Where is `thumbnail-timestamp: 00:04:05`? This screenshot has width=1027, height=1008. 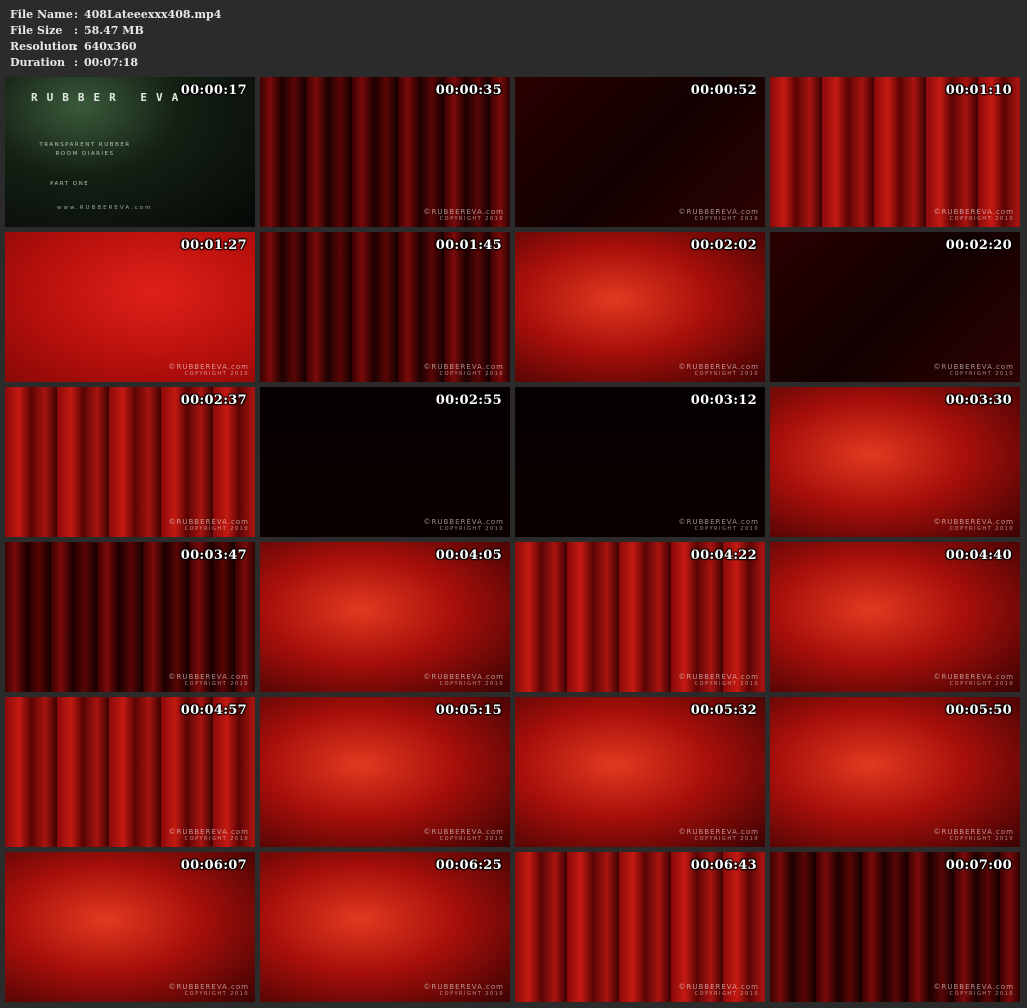 thumbnail-timestamp: 00:04:05 is located at coordinates (468, 555).